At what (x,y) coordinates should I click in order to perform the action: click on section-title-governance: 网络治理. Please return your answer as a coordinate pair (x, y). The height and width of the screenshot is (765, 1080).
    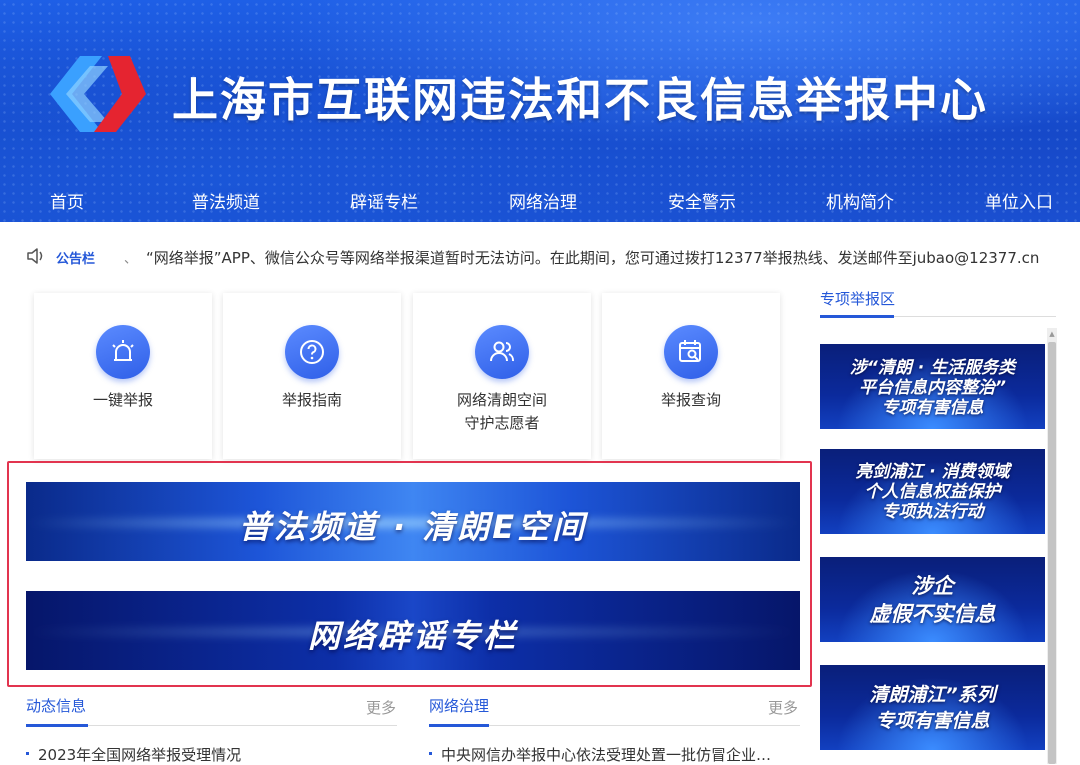
    Looking at the image, I should click on (459, 705).